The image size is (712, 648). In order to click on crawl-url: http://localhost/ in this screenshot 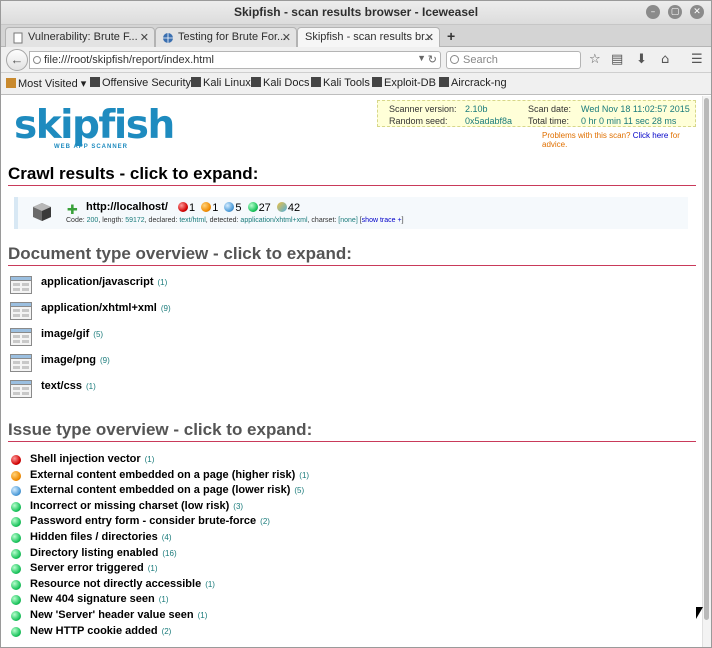, I will do `click(127, 207)`.